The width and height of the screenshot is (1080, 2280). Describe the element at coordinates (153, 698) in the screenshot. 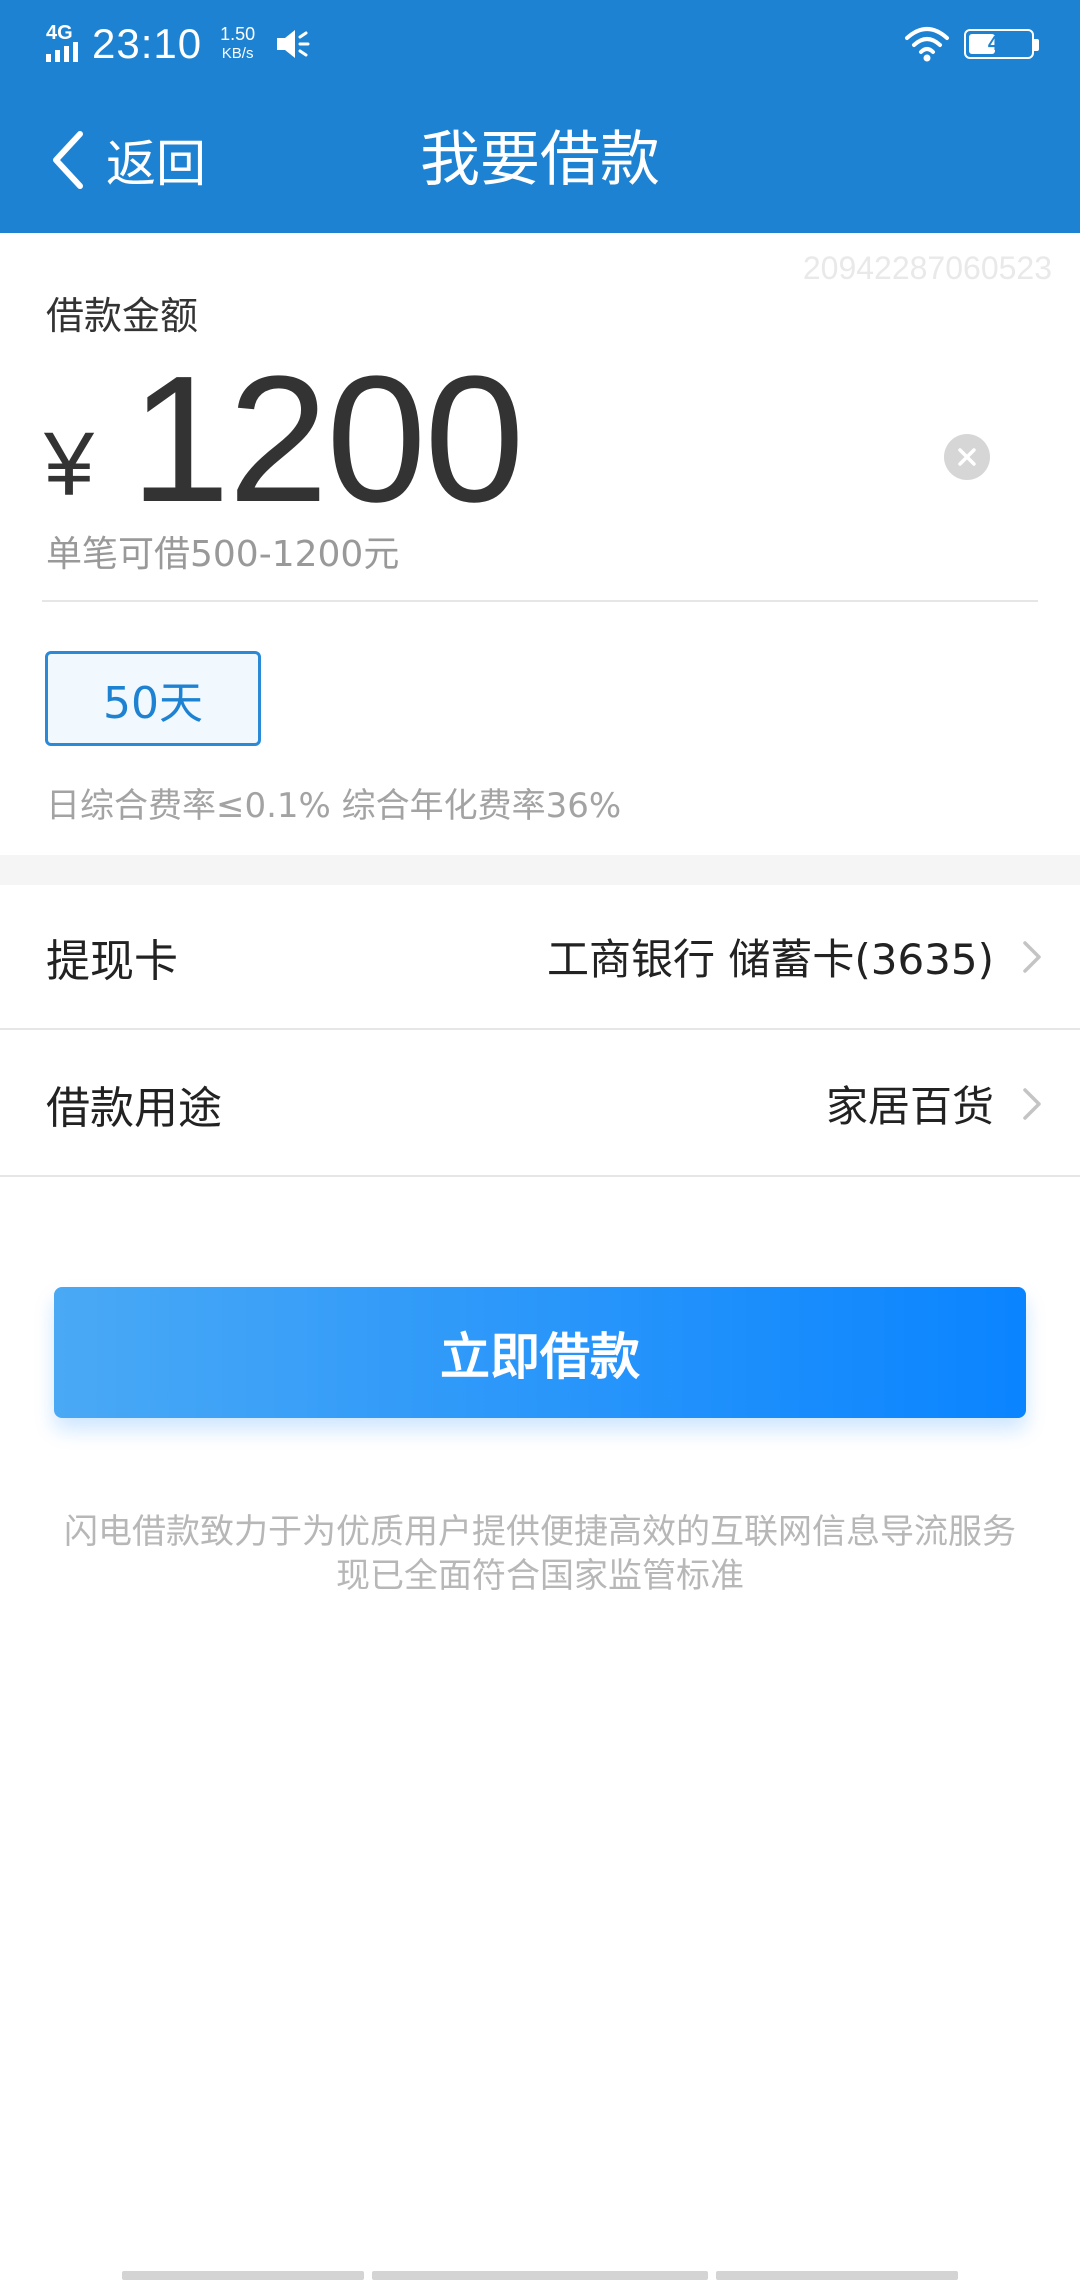

I see `term-option-50-days: 50天` at that location.